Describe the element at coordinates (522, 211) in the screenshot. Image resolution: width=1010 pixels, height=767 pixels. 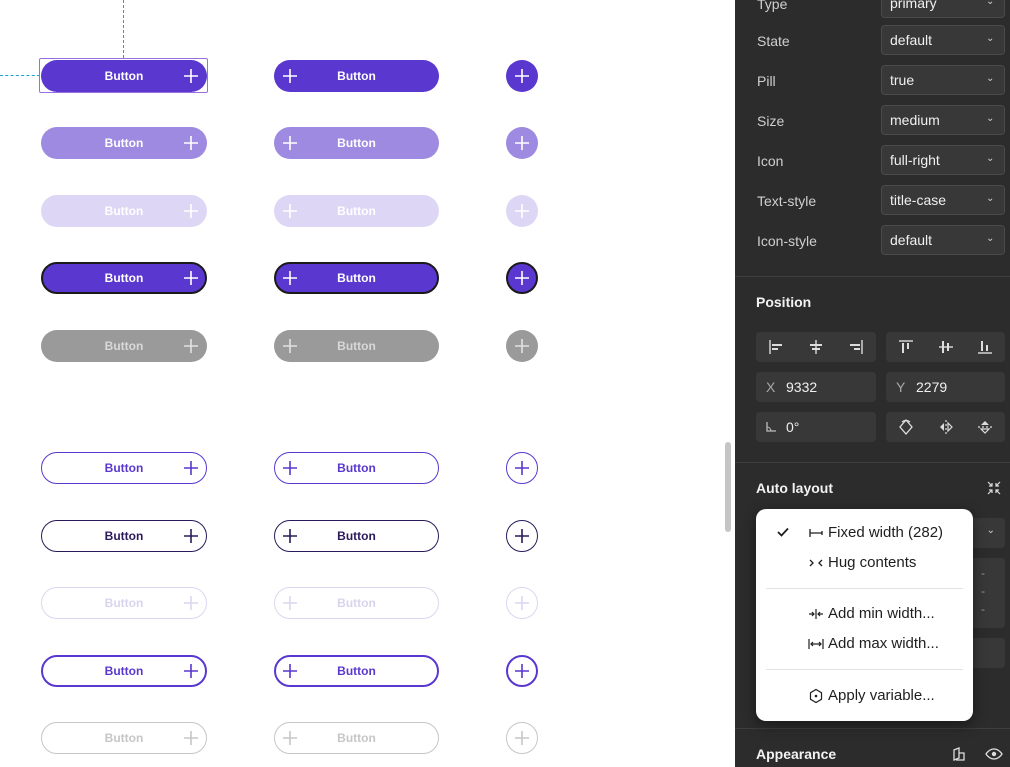
I see `button-disabled-icon-only` at that location.